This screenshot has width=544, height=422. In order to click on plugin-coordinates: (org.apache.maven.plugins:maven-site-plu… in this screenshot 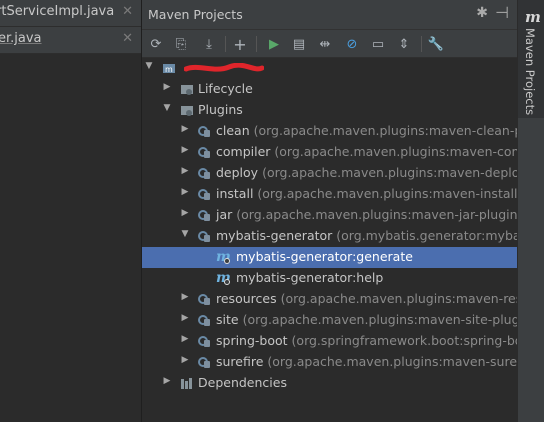, I will do `click(379, 319)`.